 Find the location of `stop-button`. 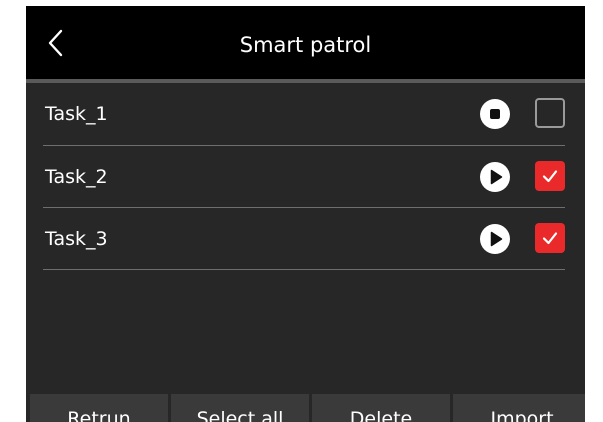

stop-button is located at coordinates (495, 114).